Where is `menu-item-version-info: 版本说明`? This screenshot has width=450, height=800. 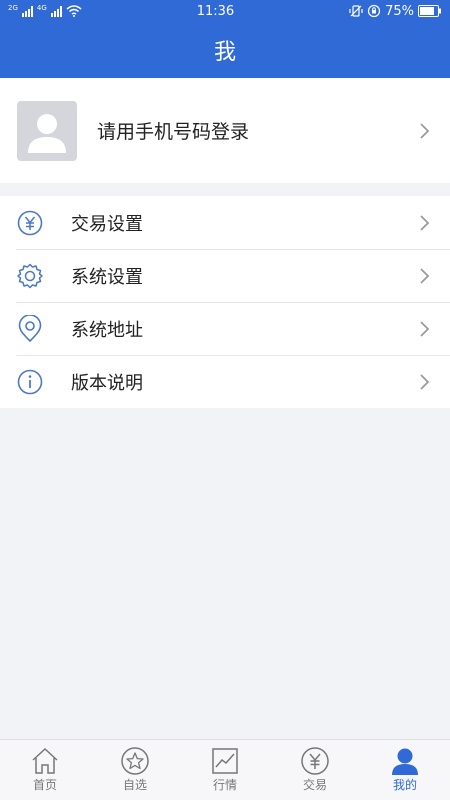 menu-item-version-info: 版本说明 is located at coordinates (225, 381).